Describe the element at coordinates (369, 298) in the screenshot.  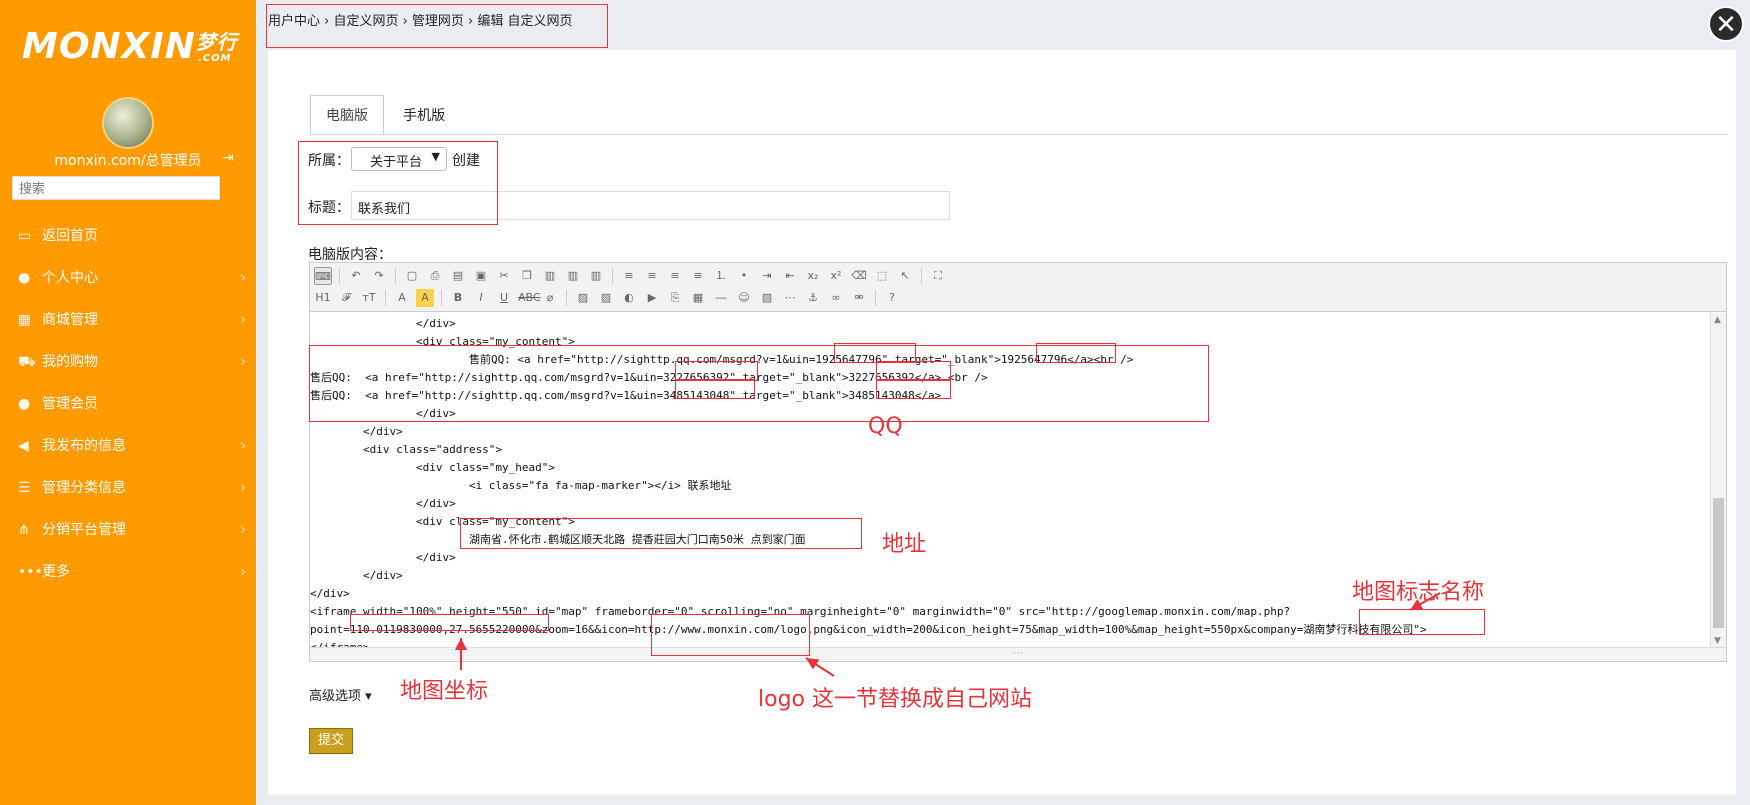
I see `font-size-icon: тT` at that location.